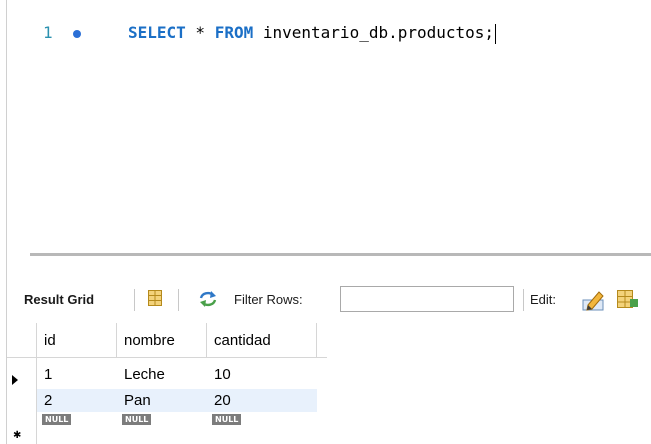 The image size is (651, 444). Describe the element at coordinates (48, 32) in the screenshot. I see `line-number: 1` at that location.